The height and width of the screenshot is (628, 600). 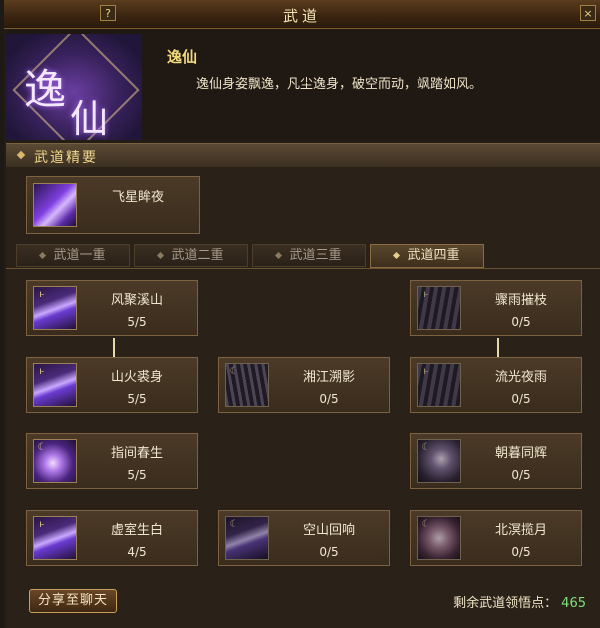 What do you see at coordinates (137, 197) in the screenshot?
I see `essence-skill-name: 飞星眸夜` at bounding box center [137, 197].